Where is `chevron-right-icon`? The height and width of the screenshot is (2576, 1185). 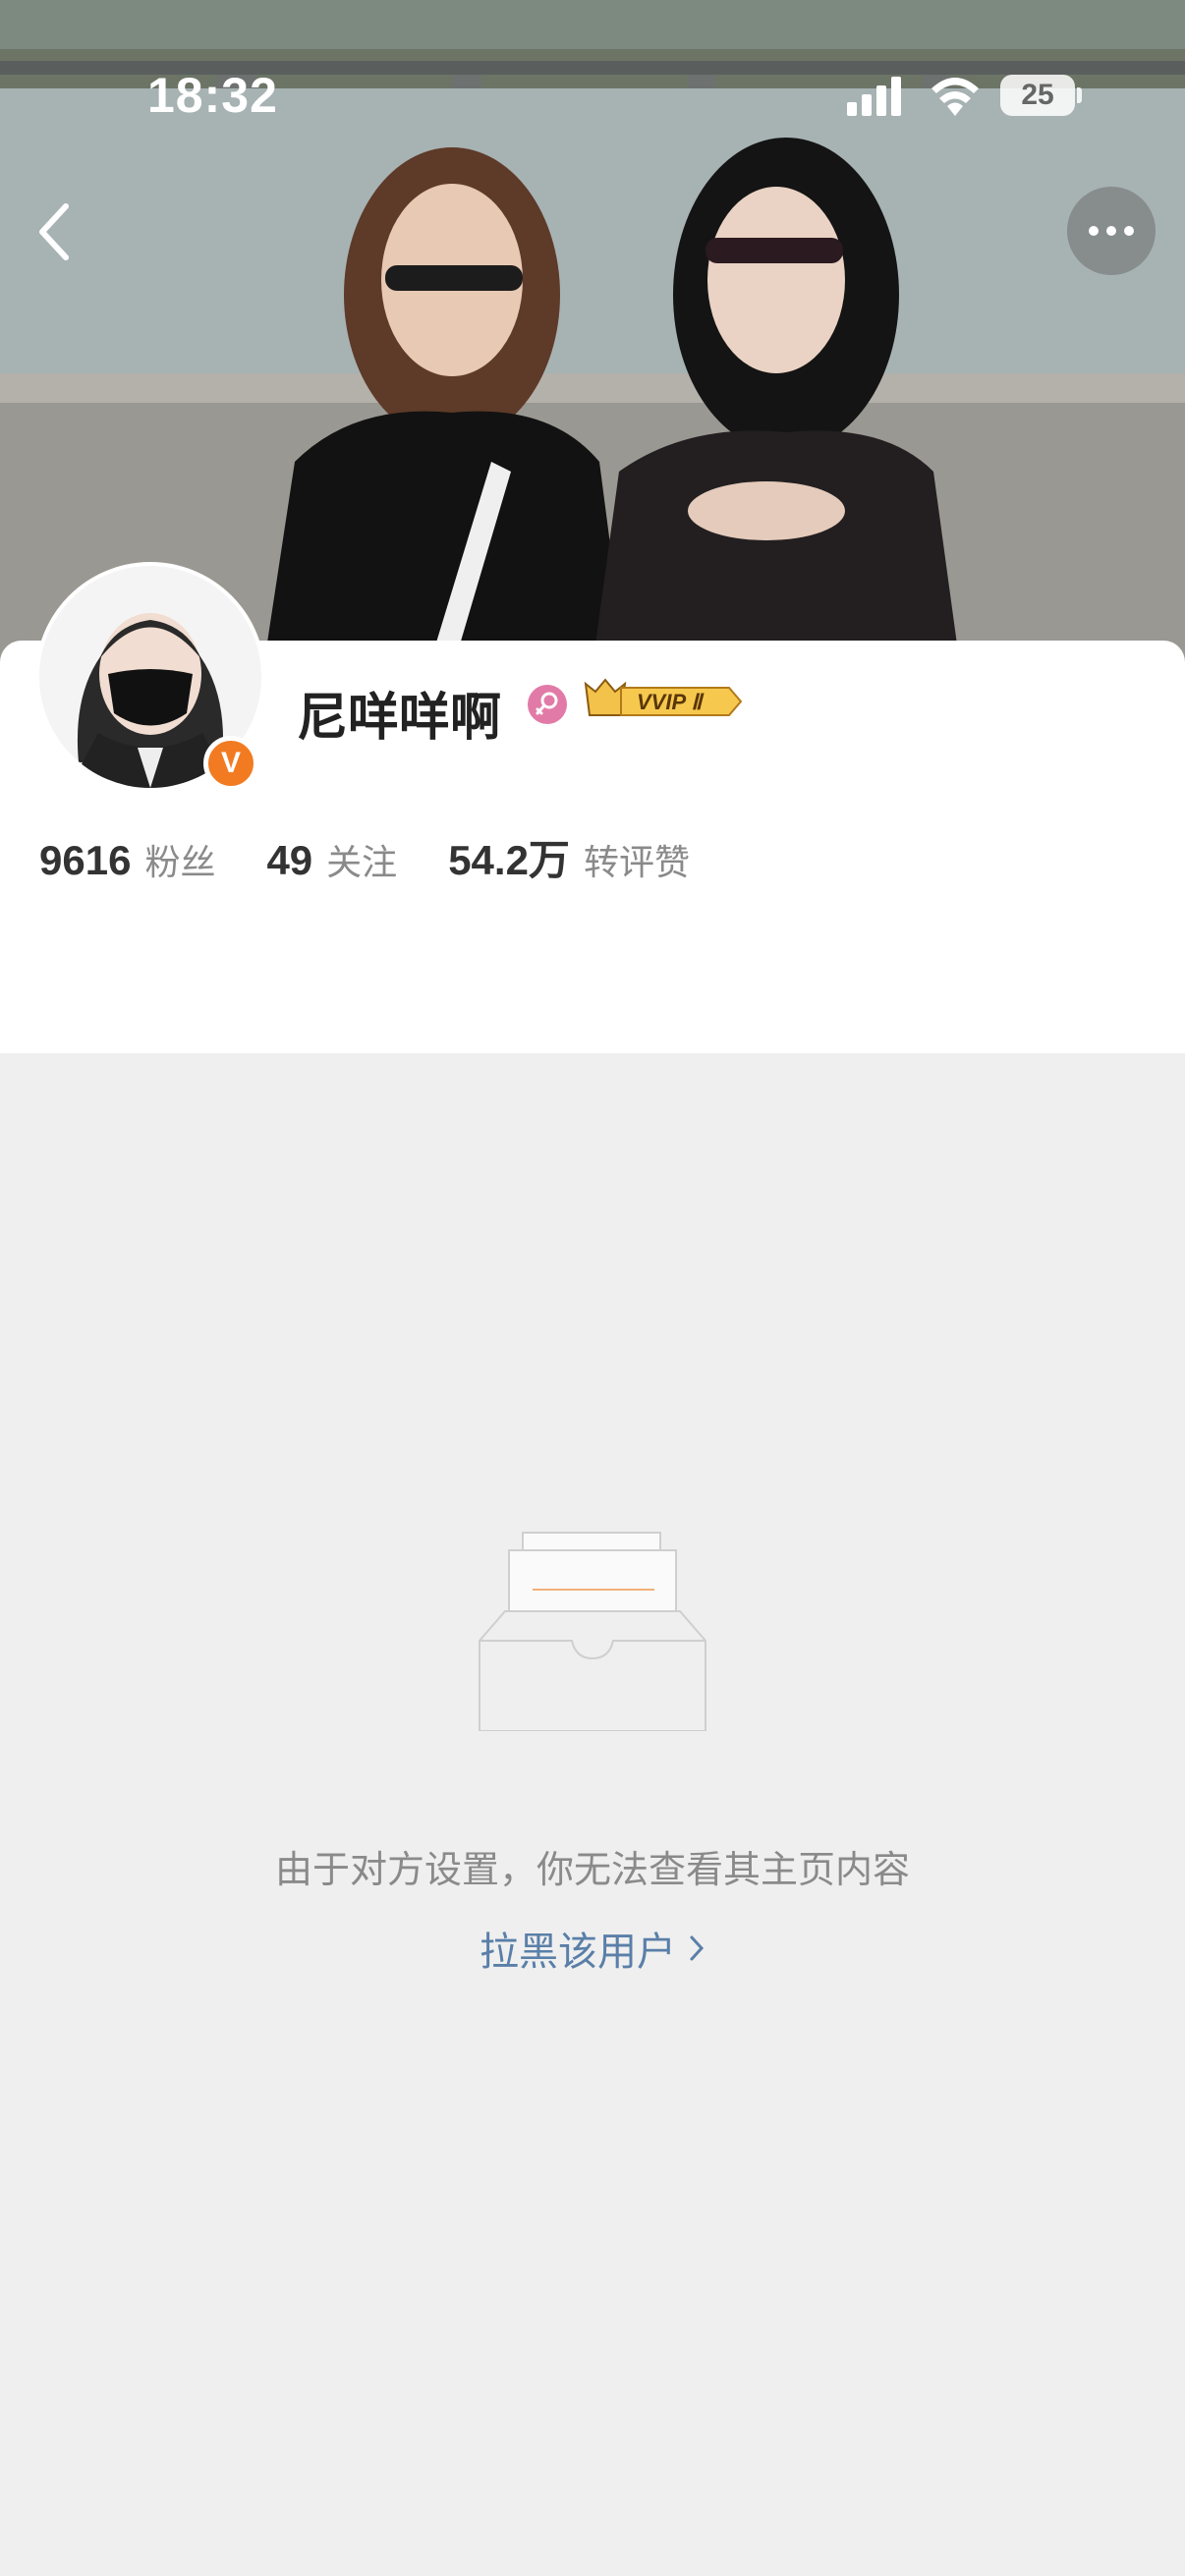
chevron-right-icon is located at coordinates (697, 1948).